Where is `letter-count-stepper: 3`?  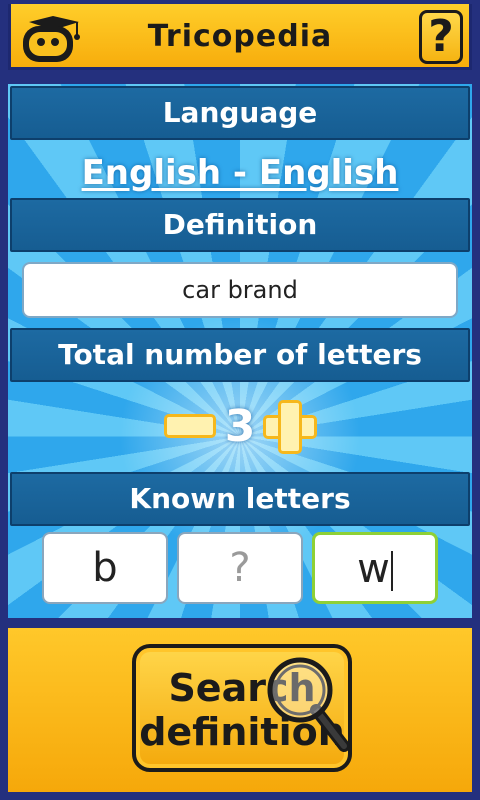 letter-count-stepper: 3 is located at coordinates (240, 427).